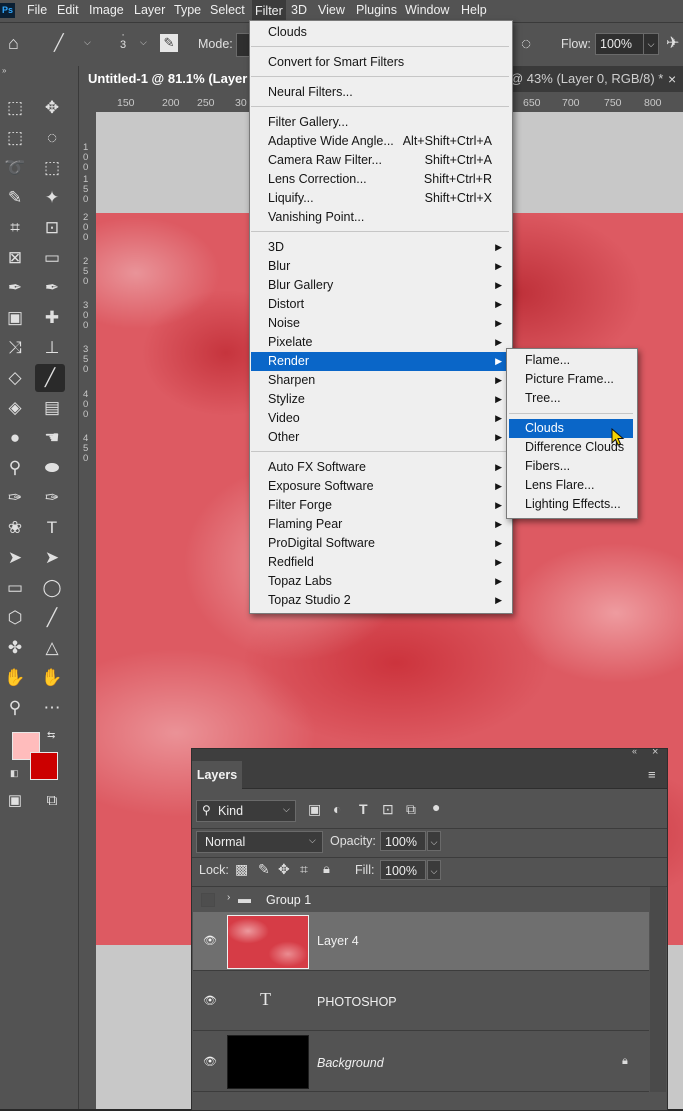  What do you see at coordinates (15, 138) in the screenshot?
I see `rect-marquee-tool-icon: ⬚` at bounding box center [15, 138].